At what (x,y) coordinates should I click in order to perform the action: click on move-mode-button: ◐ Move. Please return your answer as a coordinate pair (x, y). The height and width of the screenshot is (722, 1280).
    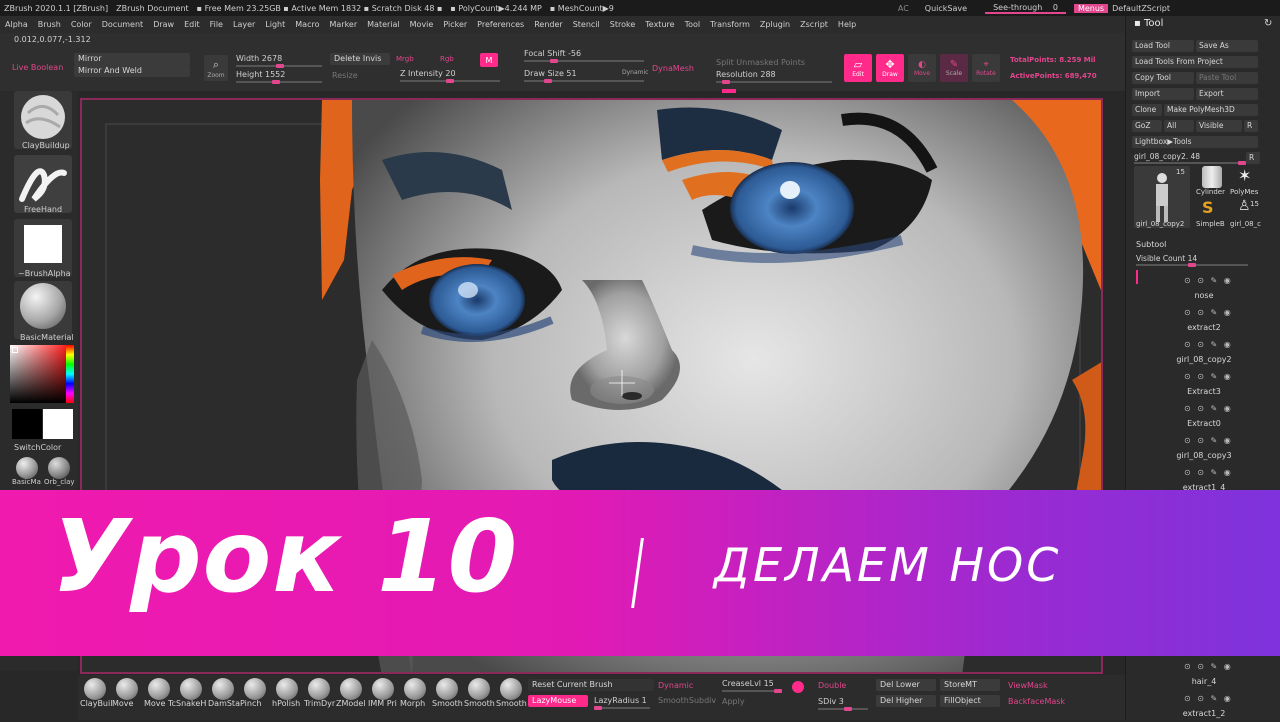
    Looking at the image, I should click on (922, 68).